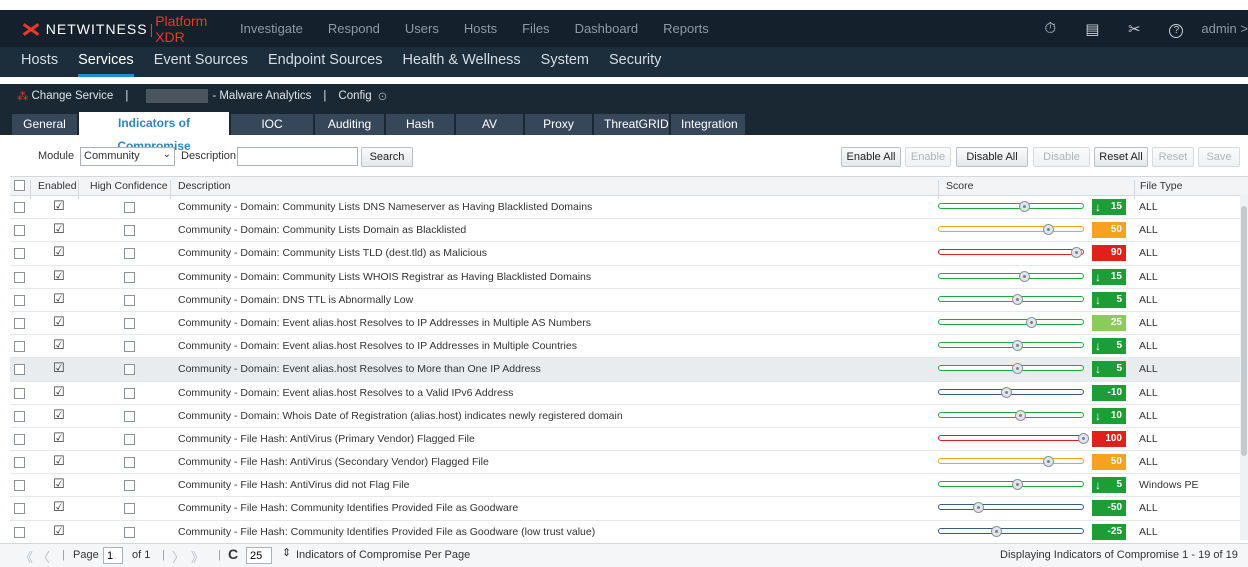 This screenshot has width=1248, height=567. Describe the element at coordinates (1161, 186) in the screenshot. I see `column-file-type: File Type` at that location.